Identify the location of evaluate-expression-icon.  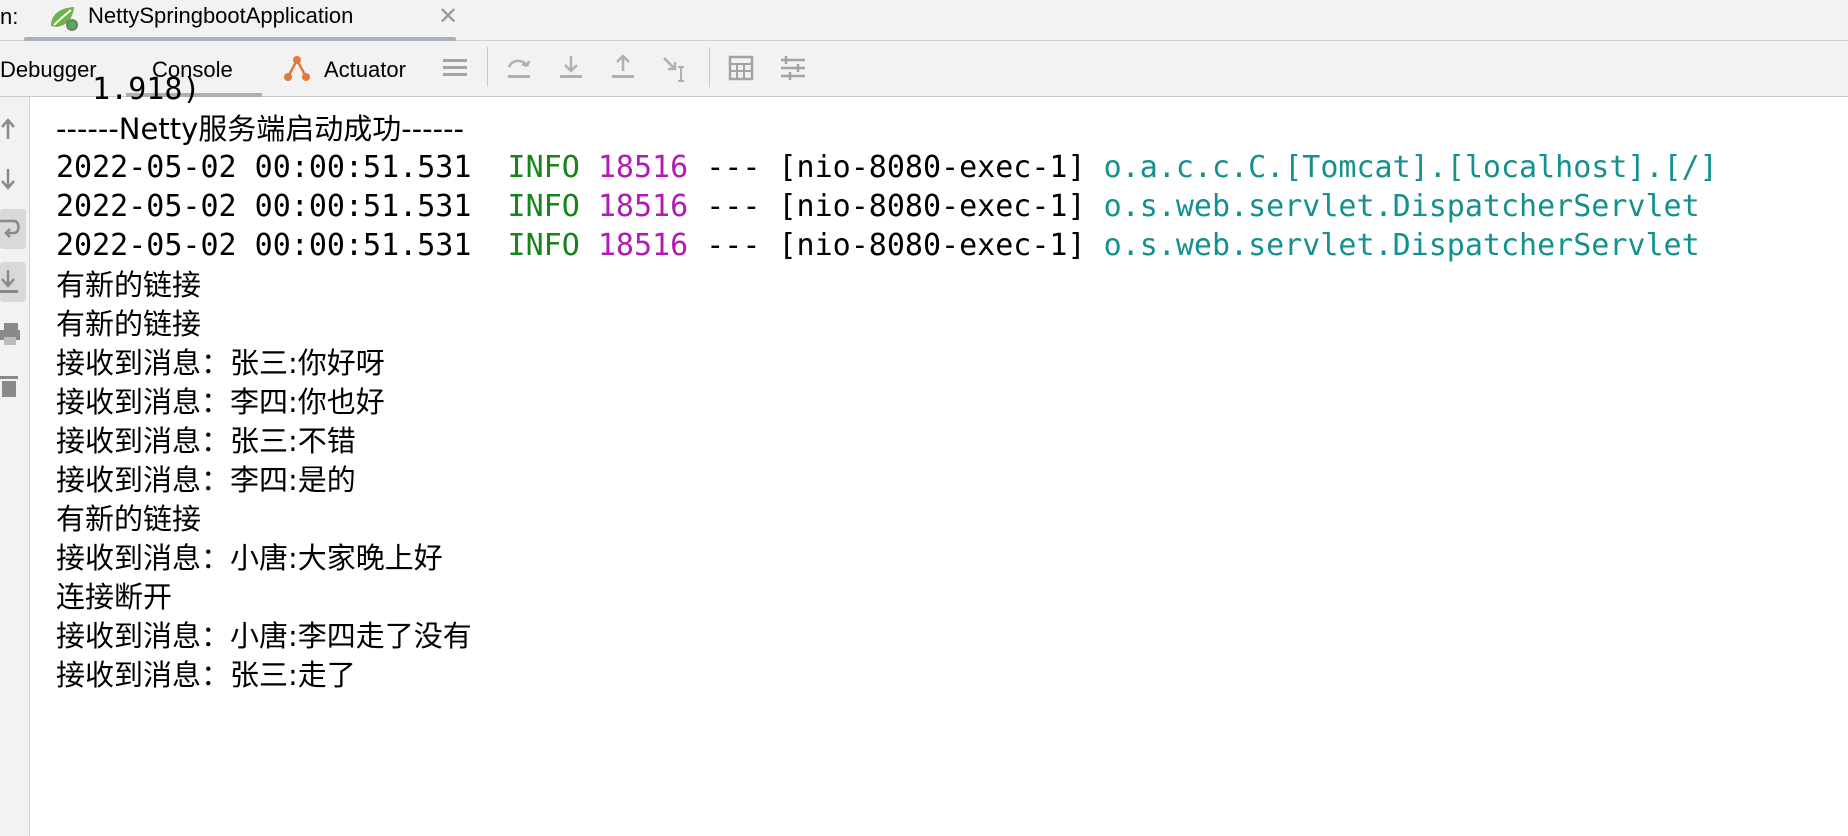
(741, 68).